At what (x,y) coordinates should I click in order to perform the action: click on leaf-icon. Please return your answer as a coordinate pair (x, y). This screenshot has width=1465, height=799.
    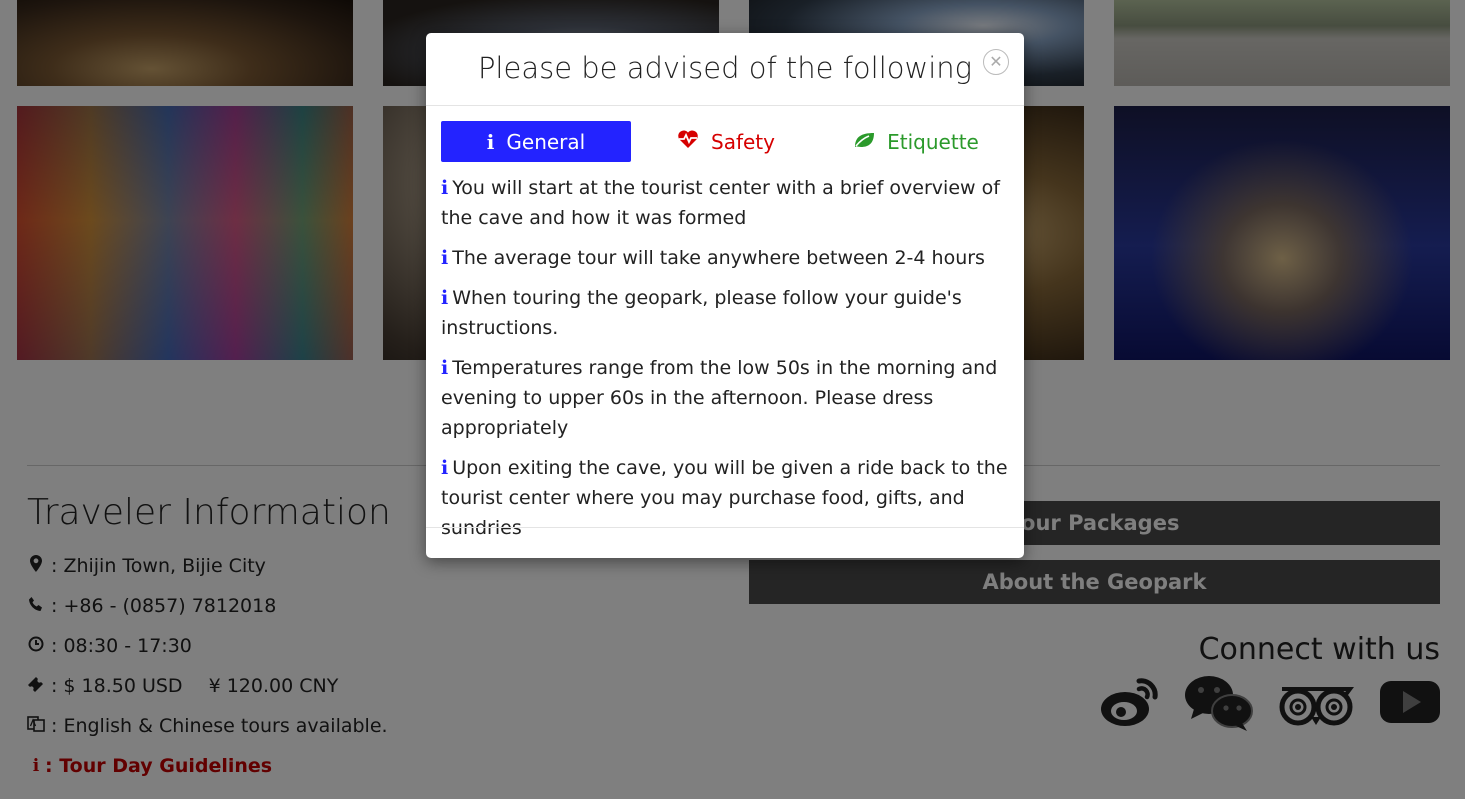
    Looking at the image, I should click on (864, 142).